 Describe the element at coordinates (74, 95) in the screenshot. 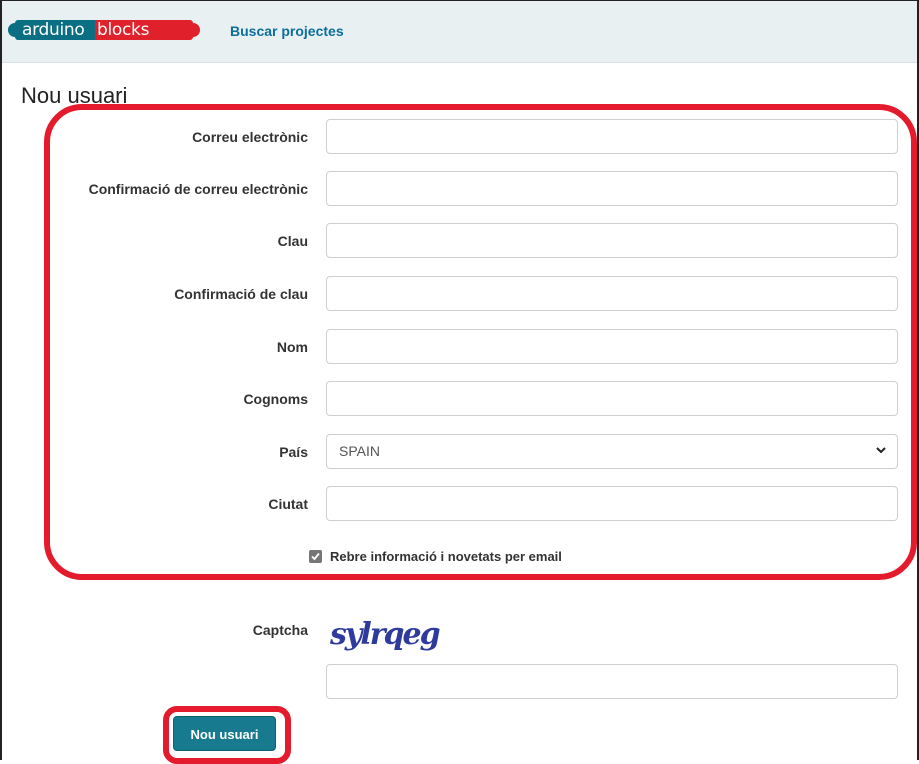

I see `page-title: Nou usuari` at that location.